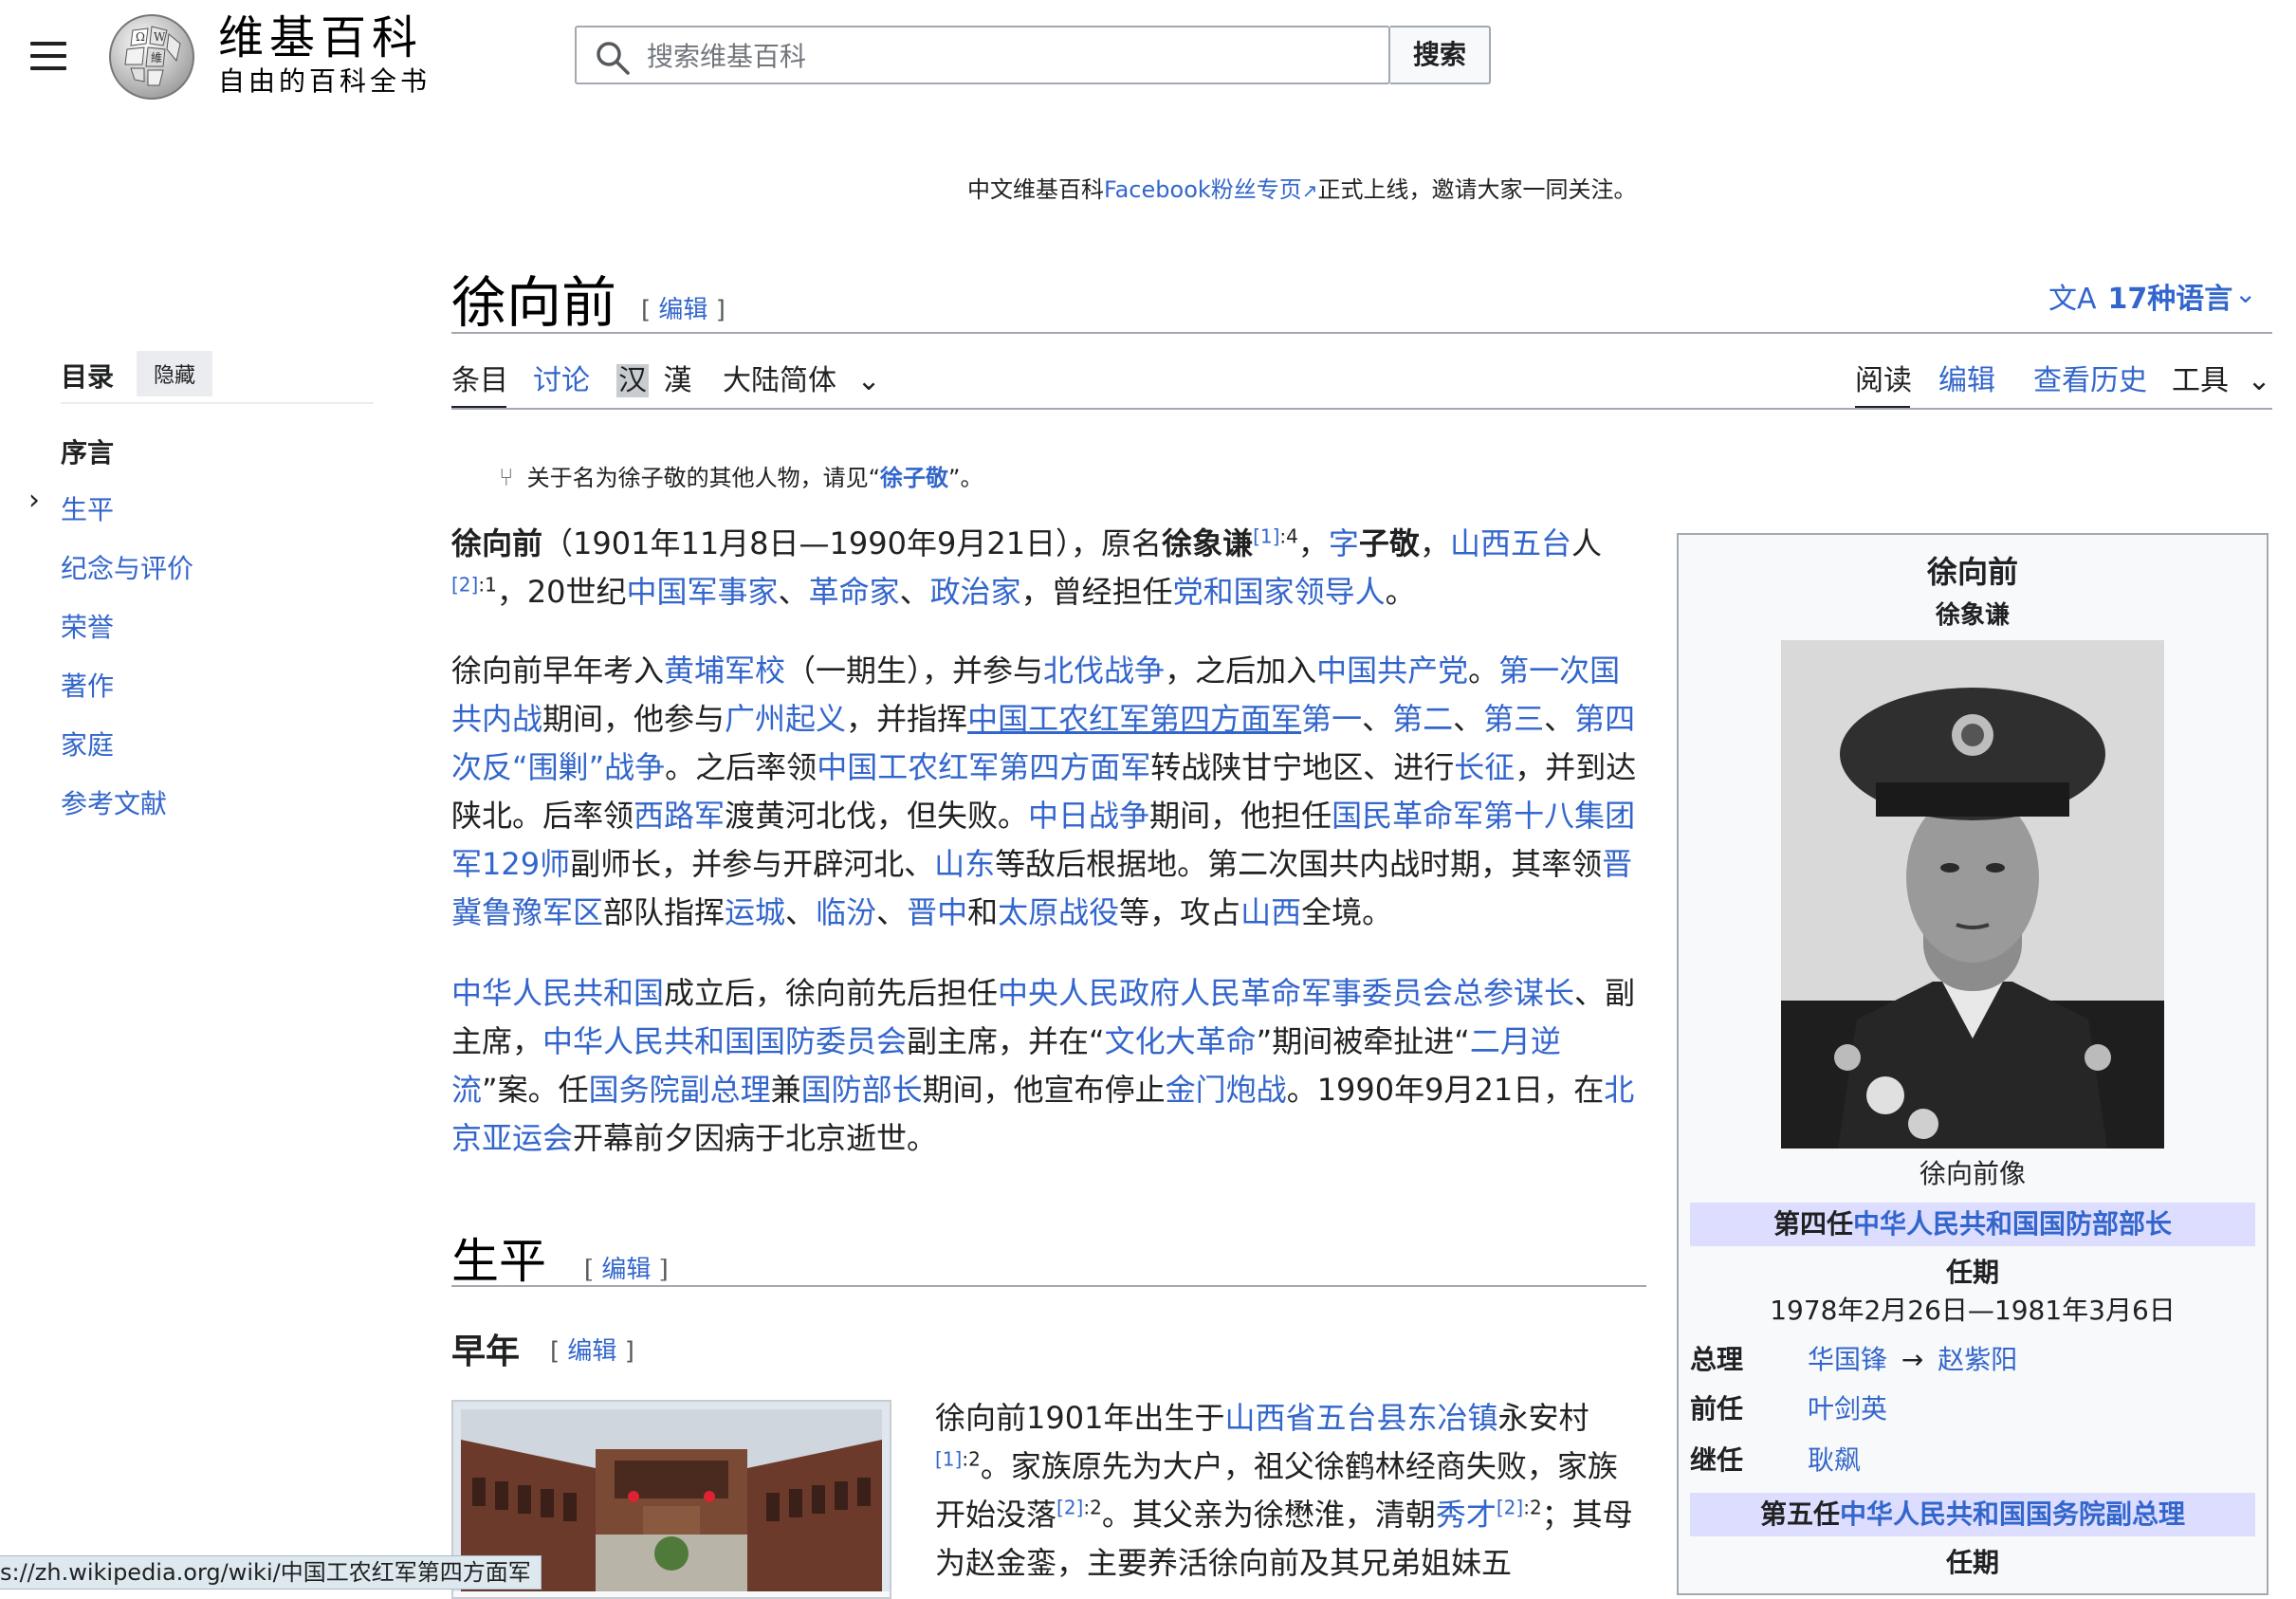 This screenshot has height=1599, width=2296. What do you see at coordinates (965, 478) in the screenshot?
I see `hatnote-text-after: ”。` at bounding box center [965, 478].